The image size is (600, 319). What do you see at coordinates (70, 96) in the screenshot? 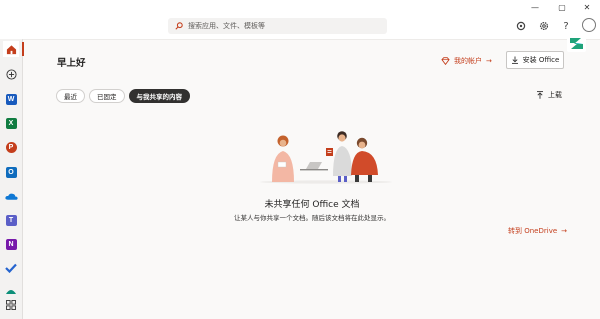
I see `tab-recent: 最近` at bounding box center [70, 96].